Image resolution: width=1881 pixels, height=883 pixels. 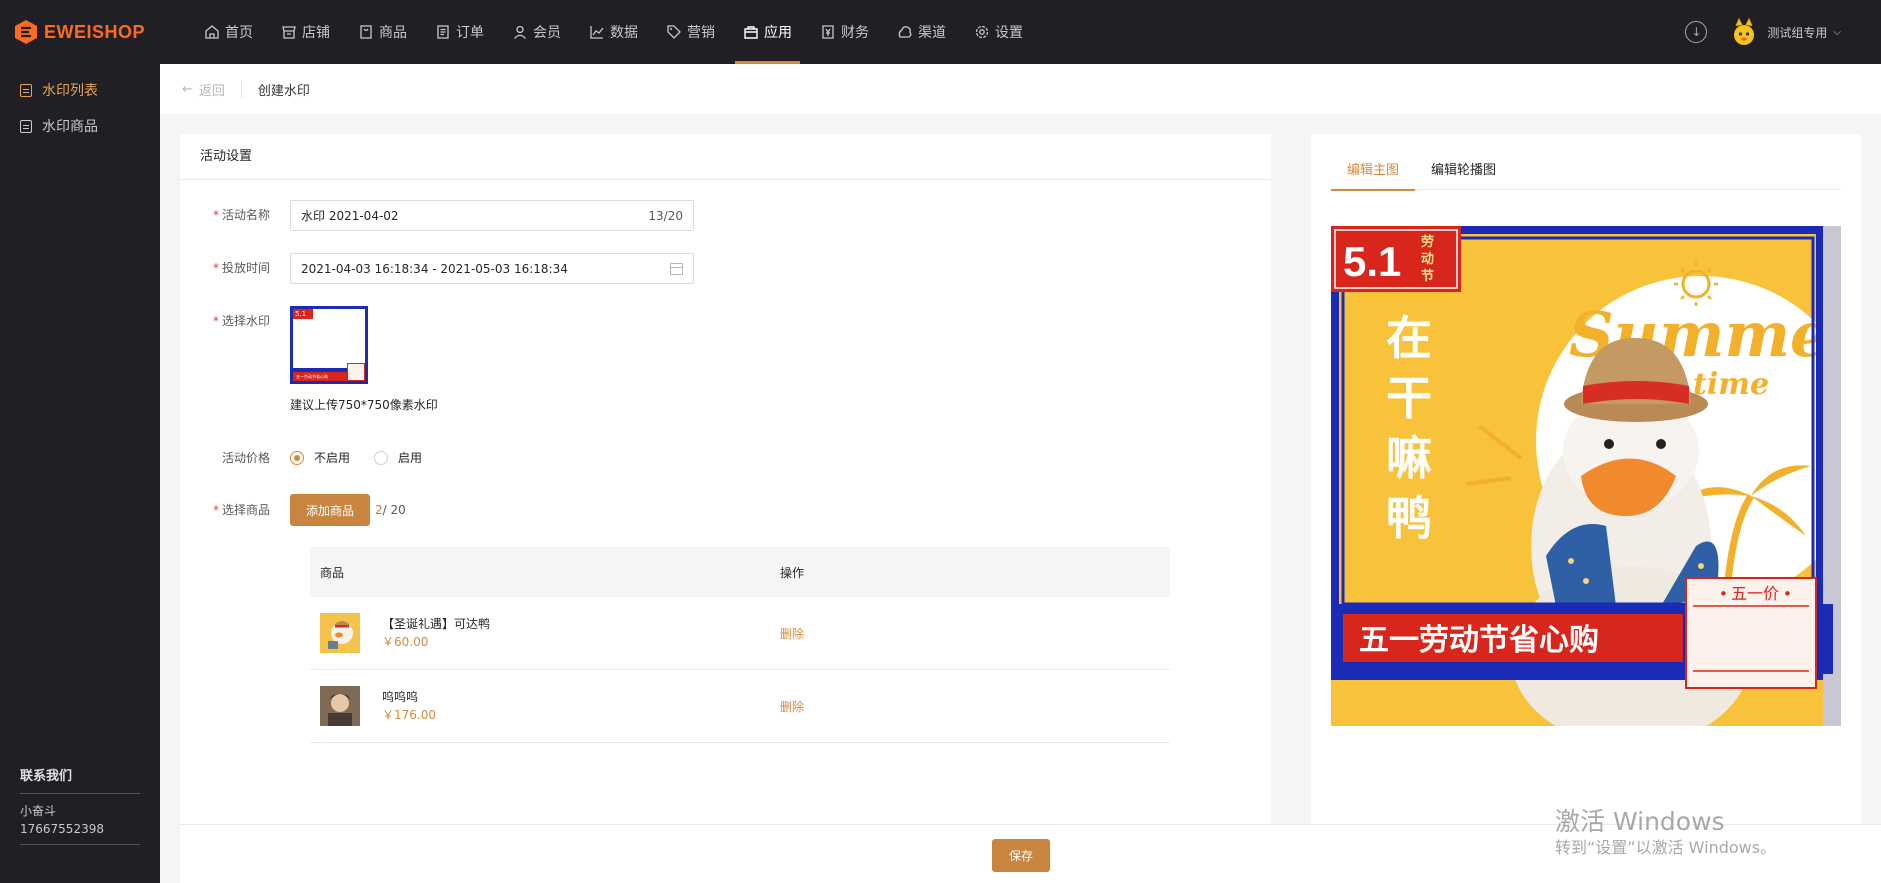 I want to click on nav-label: 应用, so click(x=778, y=33).